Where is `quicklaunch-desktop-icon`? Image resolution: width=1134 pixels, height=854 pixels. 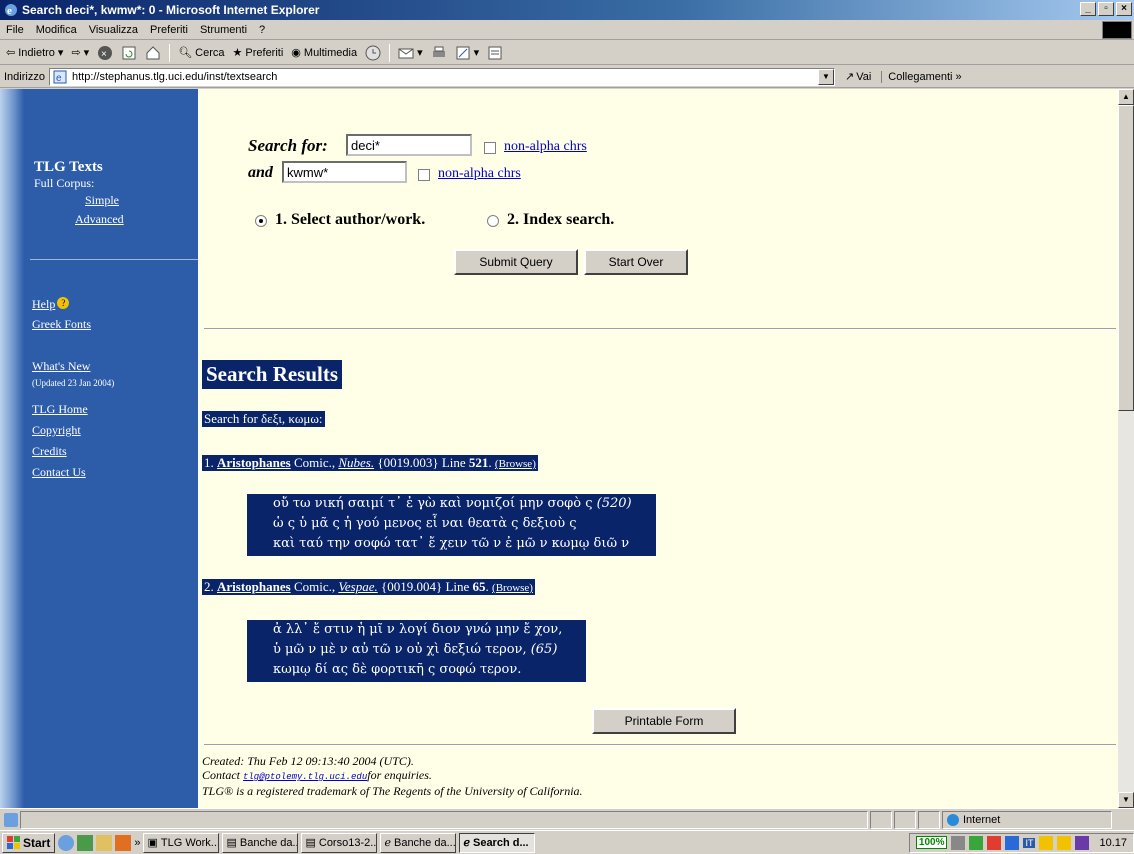 quicklaunch-desktop-icon is located at coordinates (85, 842).